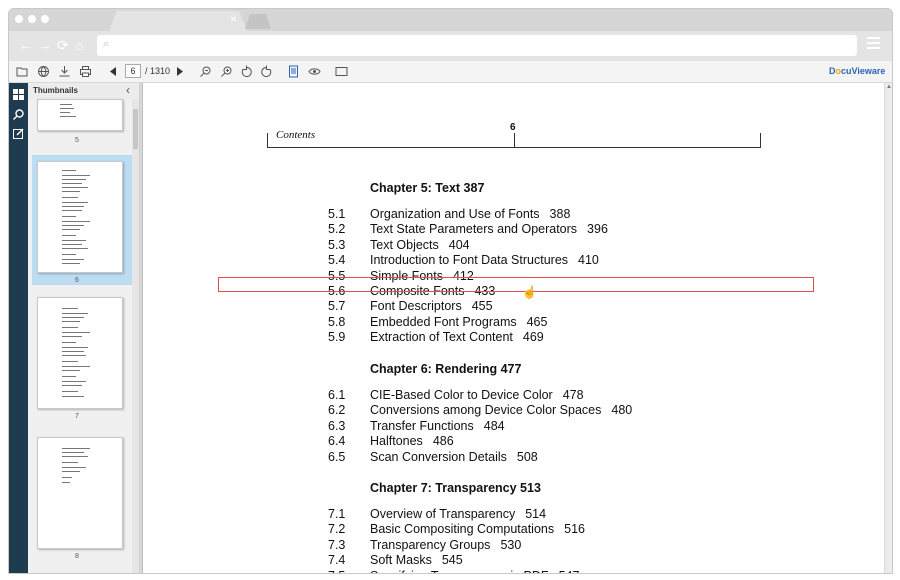  I want to click on tab-close-icon: ×, so click(233, 19).